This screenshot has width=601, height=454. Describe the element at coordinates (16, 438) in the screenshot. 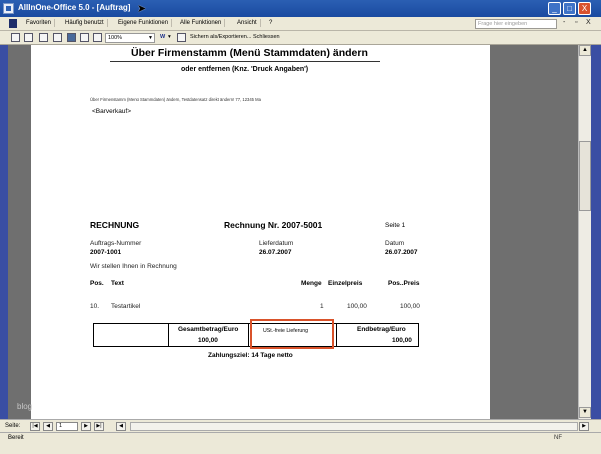

I see `status-text: Bereit` at that location.